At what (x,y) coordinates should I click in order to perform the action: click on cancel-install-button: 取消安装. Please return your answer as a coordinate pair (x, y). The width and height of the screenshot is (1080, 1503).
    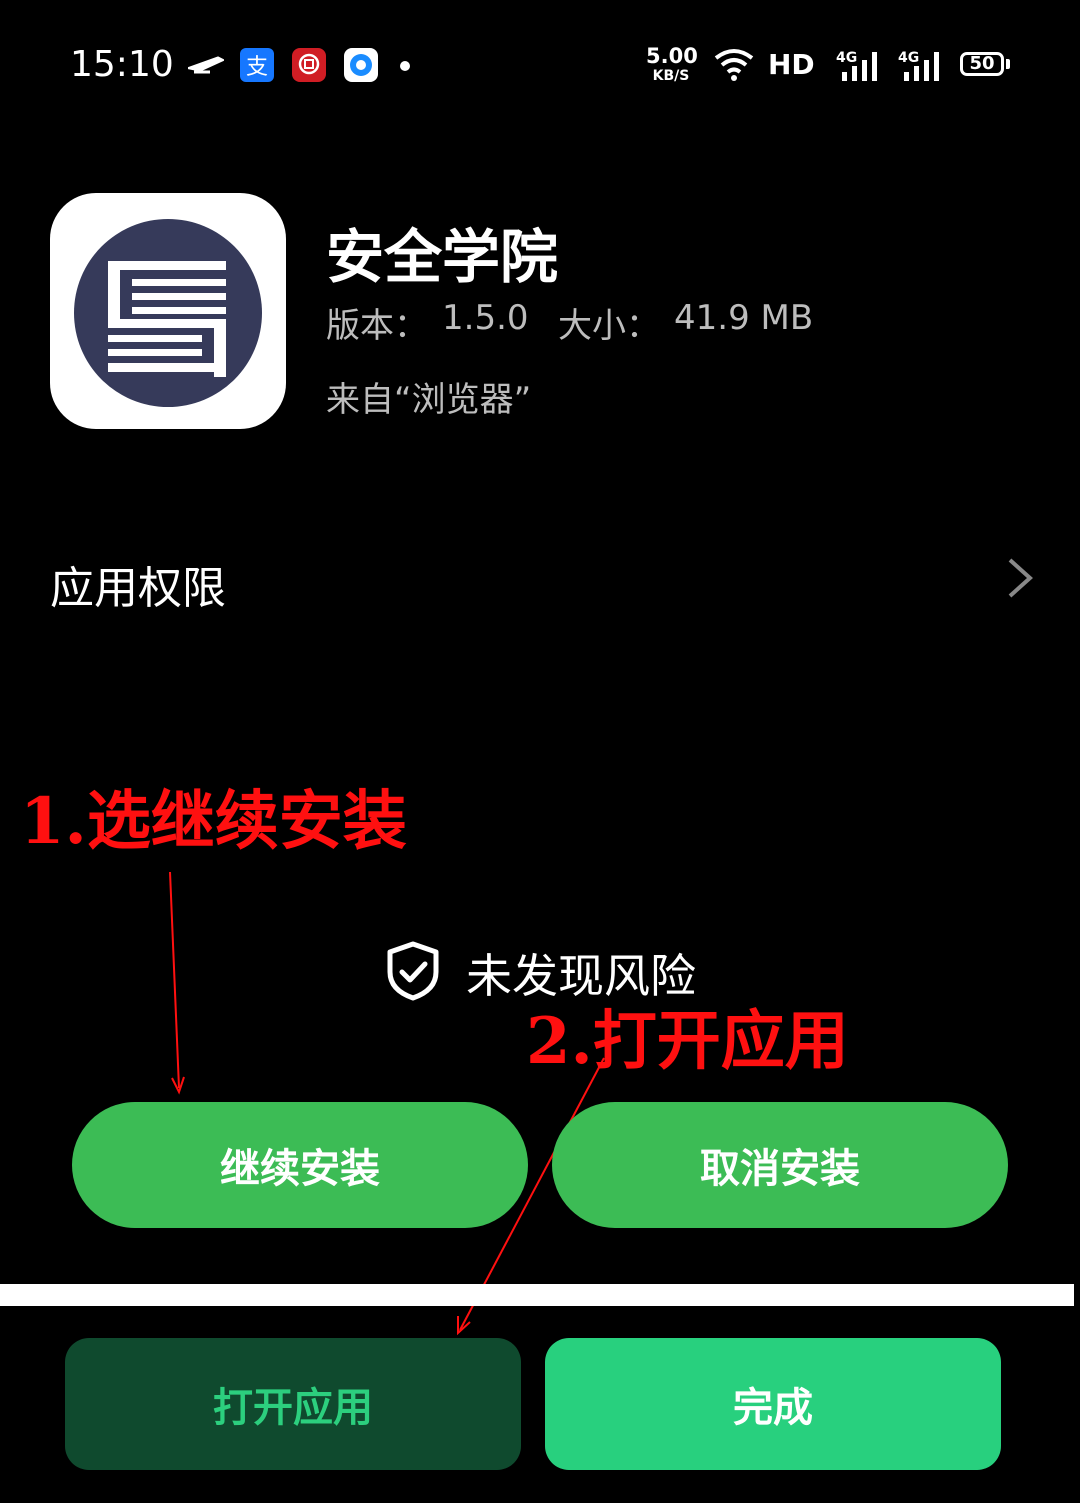
    Looking at the image, I should click on (780, 1165).